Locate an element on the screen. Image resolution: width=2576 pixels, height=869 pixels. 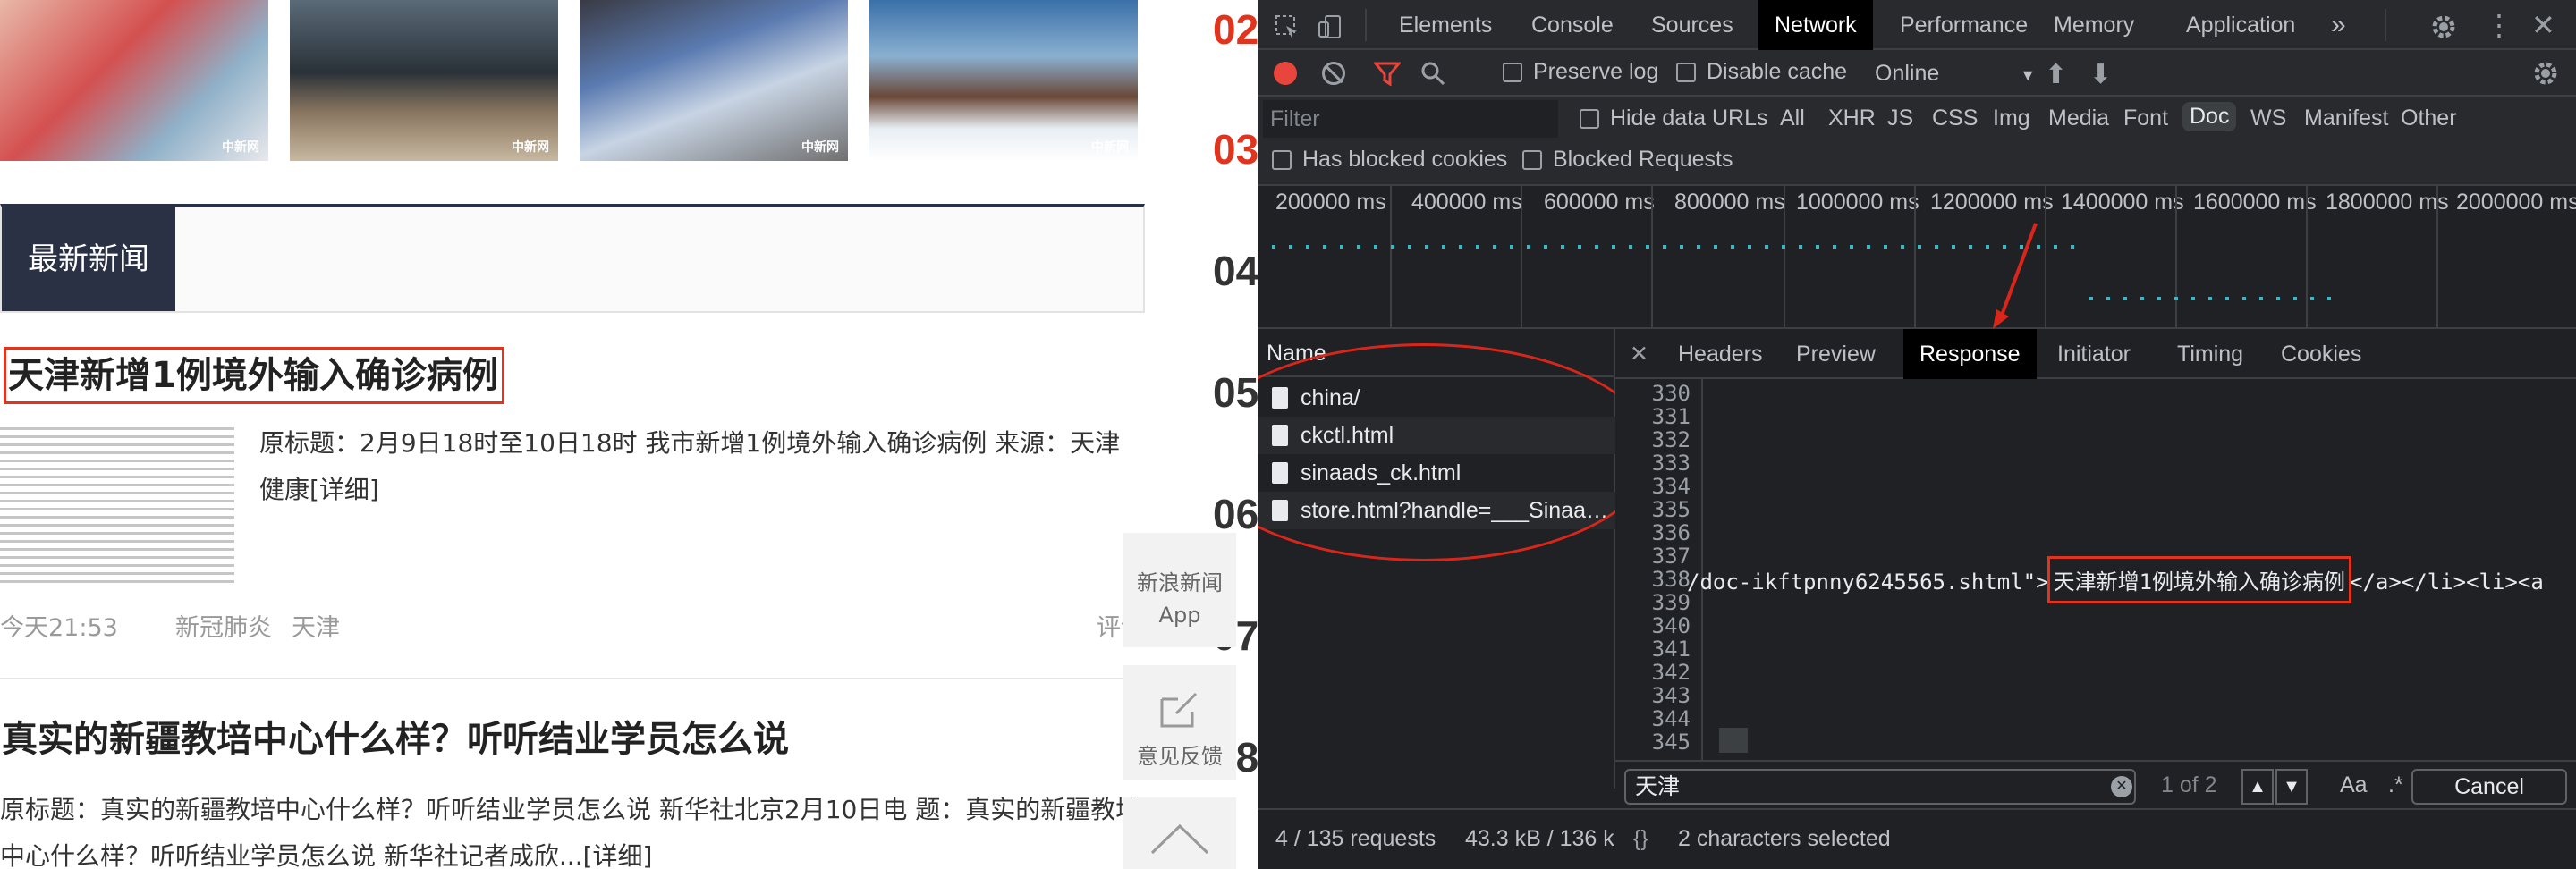
filter-input: Filter is located at coordinates (1410, 119).